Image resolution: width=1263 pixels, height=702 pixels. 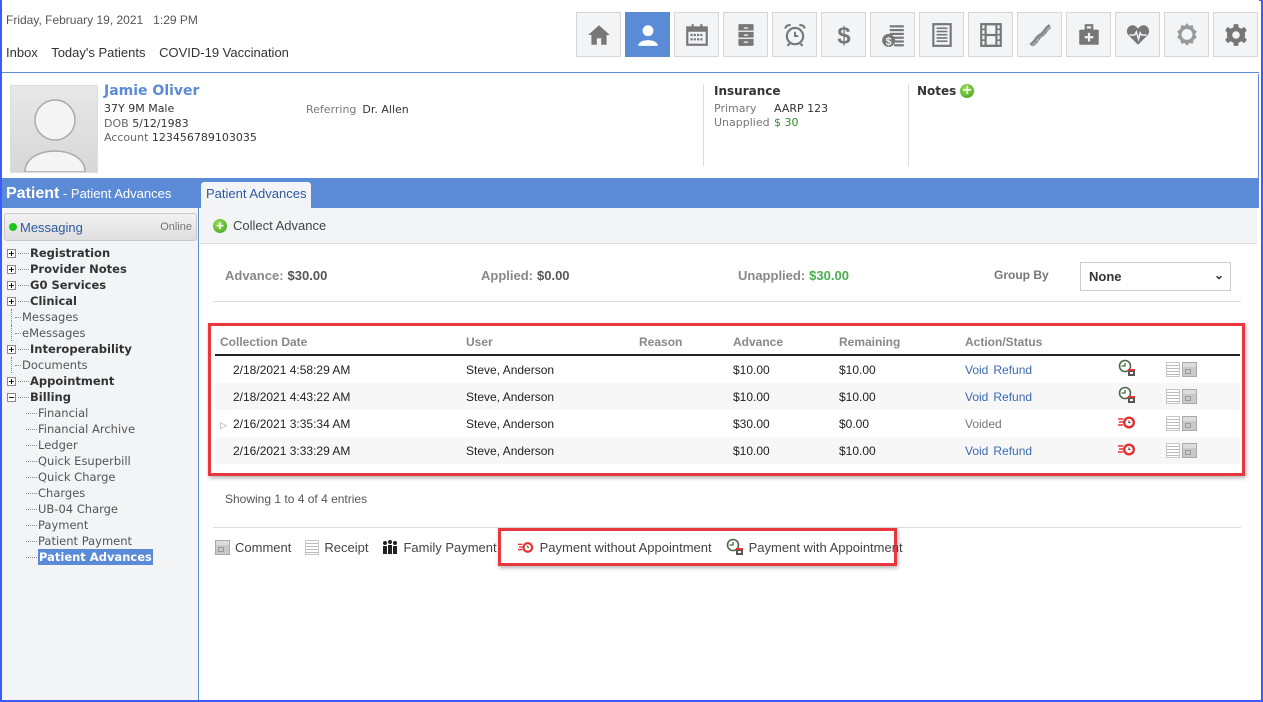 What do you see at coordinates (80, 333) in the screenshot?
I see `tree-item-emessages: eMessages` at bounding box center [80, 333].